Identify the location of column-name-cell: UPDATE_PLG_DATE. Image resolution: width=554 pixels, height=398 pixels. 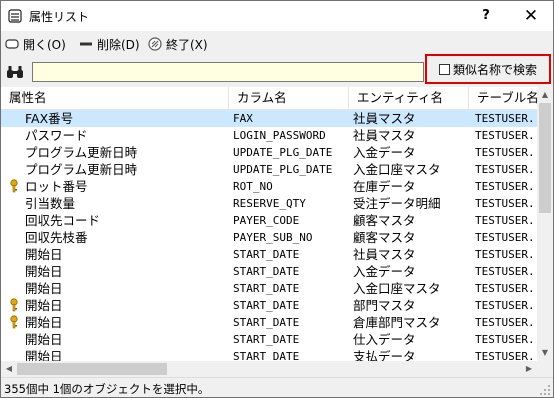
(283, 169).